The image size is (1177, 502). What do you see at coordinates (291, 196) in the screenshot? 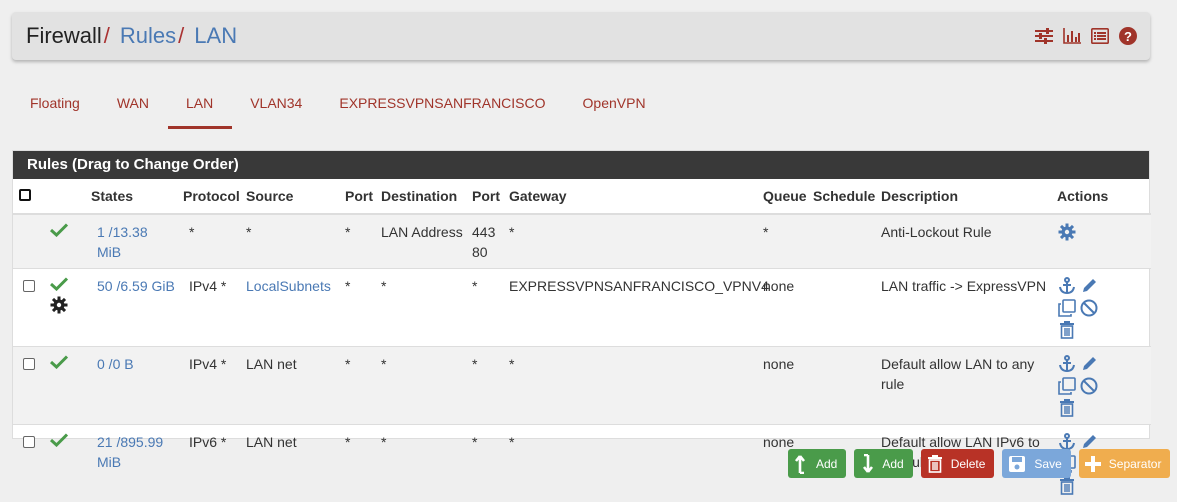
I see `col-source: Source` at bounding box center [291, 196].